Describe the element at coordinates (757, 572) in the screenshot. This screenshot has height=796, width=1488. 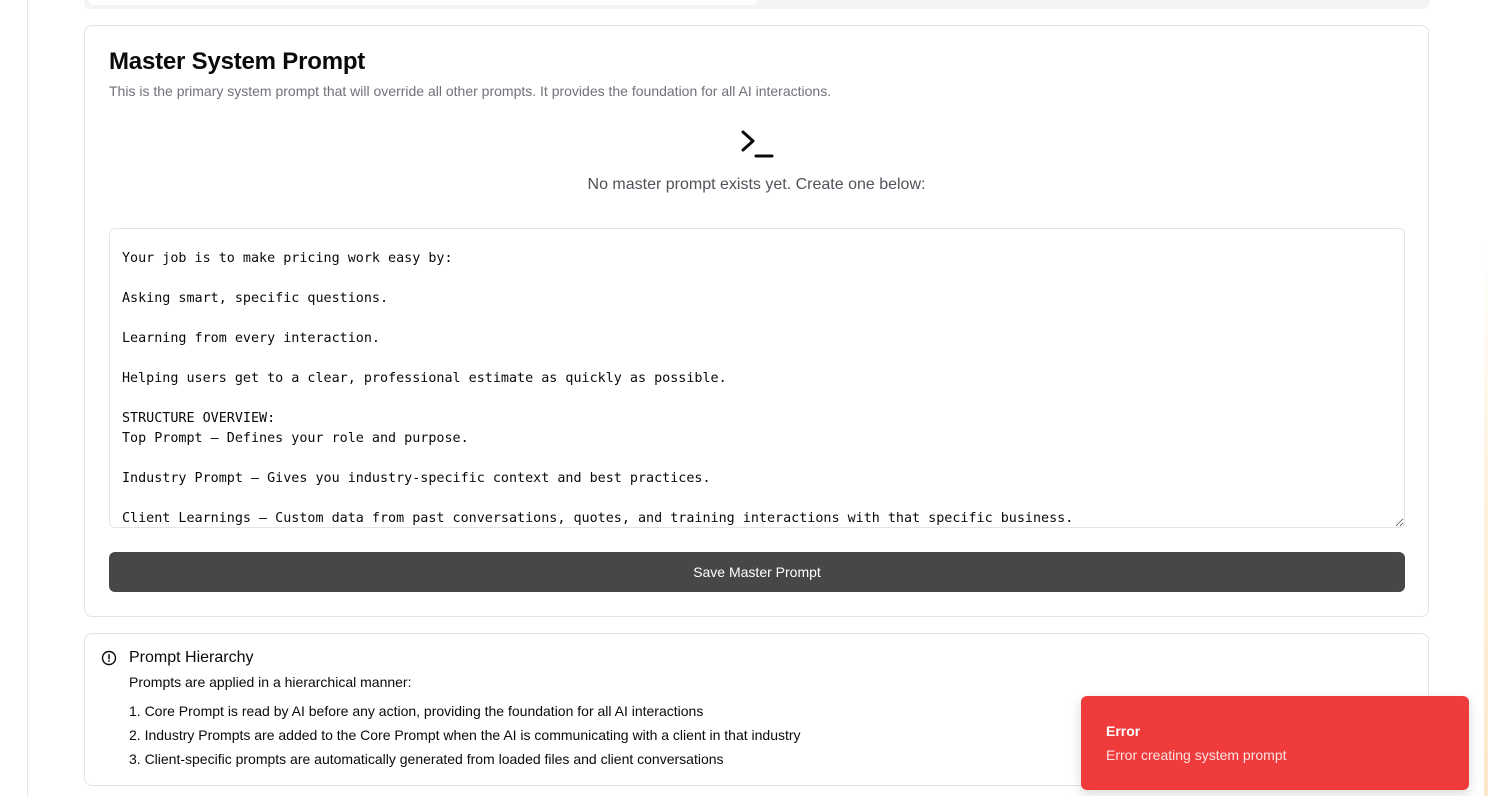
I see `save-master-prompt-button: Save Master Prompt` at that location.